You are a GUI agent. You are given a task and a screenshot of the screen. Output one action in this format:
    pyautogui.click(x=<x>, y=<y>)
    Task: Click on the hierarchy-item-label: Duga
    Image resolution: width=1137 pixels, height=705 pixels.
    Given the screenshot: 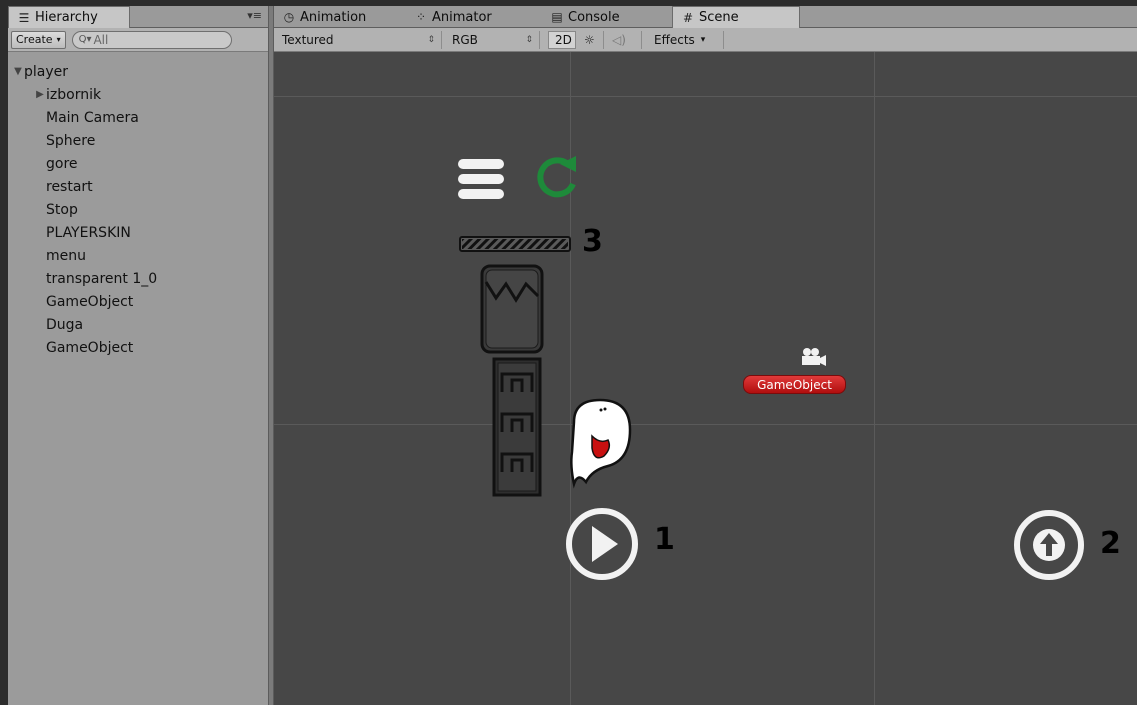 What is the action you would take?
    pyautogui.click(x=65, y=324)
    